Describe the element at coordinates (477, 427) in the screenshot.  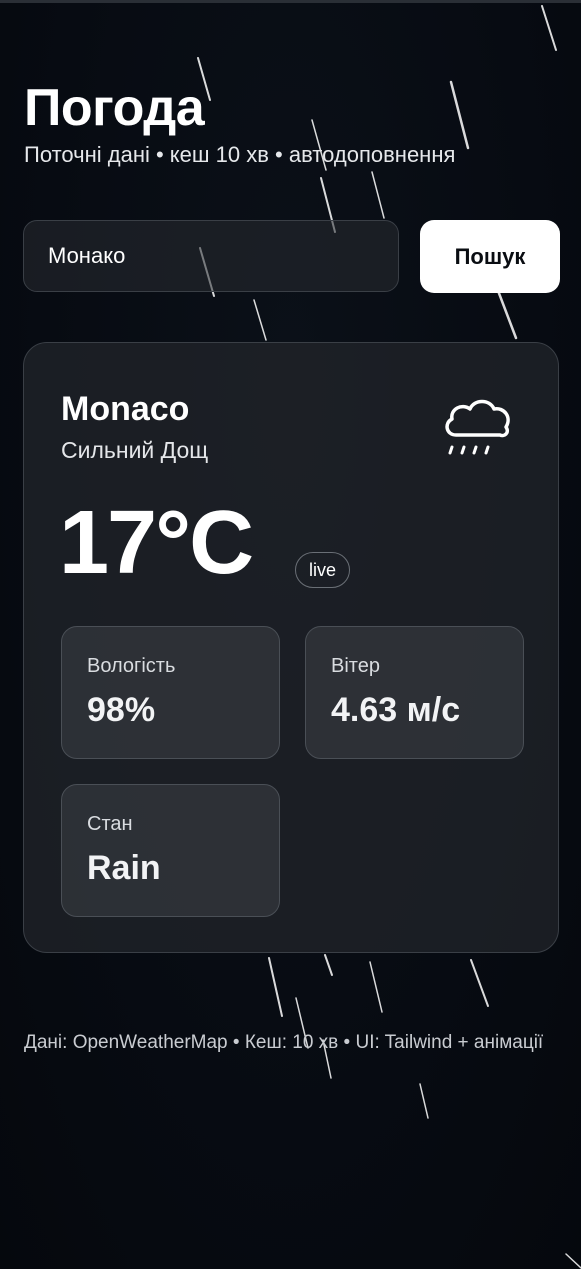
I see `cloud-rain-icon` at that location.